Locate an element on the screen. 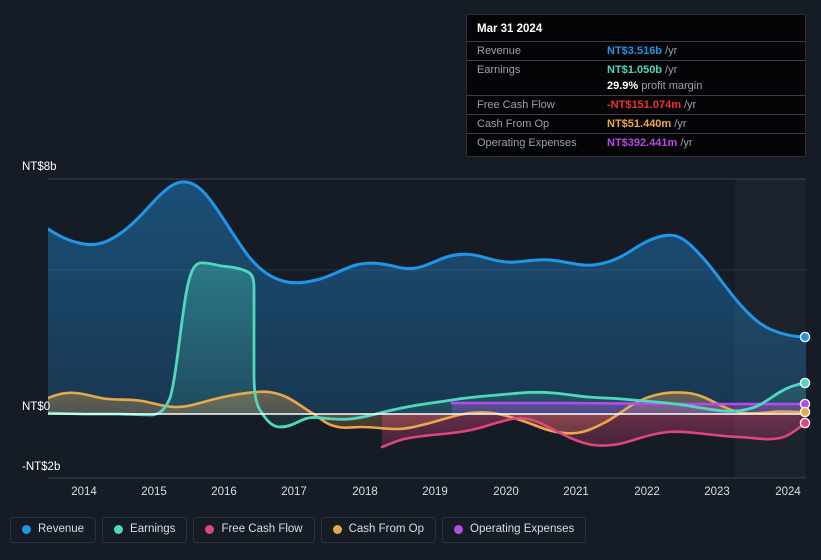 The image size is (821, 560). tooltip-label-earnings: Earnings is located at coordinates (499, 70).